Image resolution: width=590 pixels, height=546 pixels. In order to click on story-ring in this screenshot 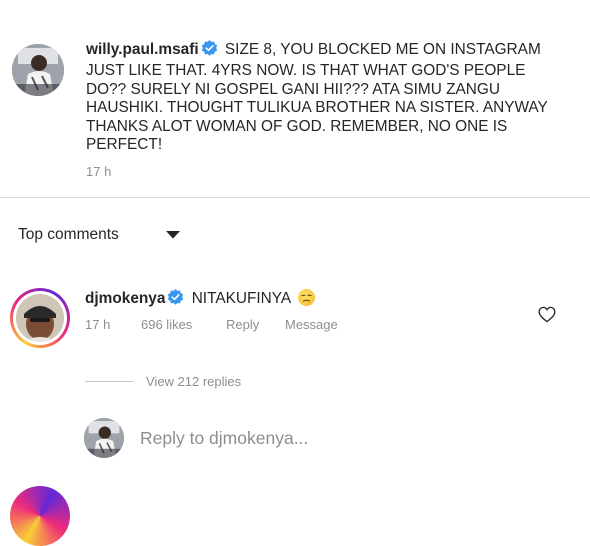, I will do `click(40, 318)`.